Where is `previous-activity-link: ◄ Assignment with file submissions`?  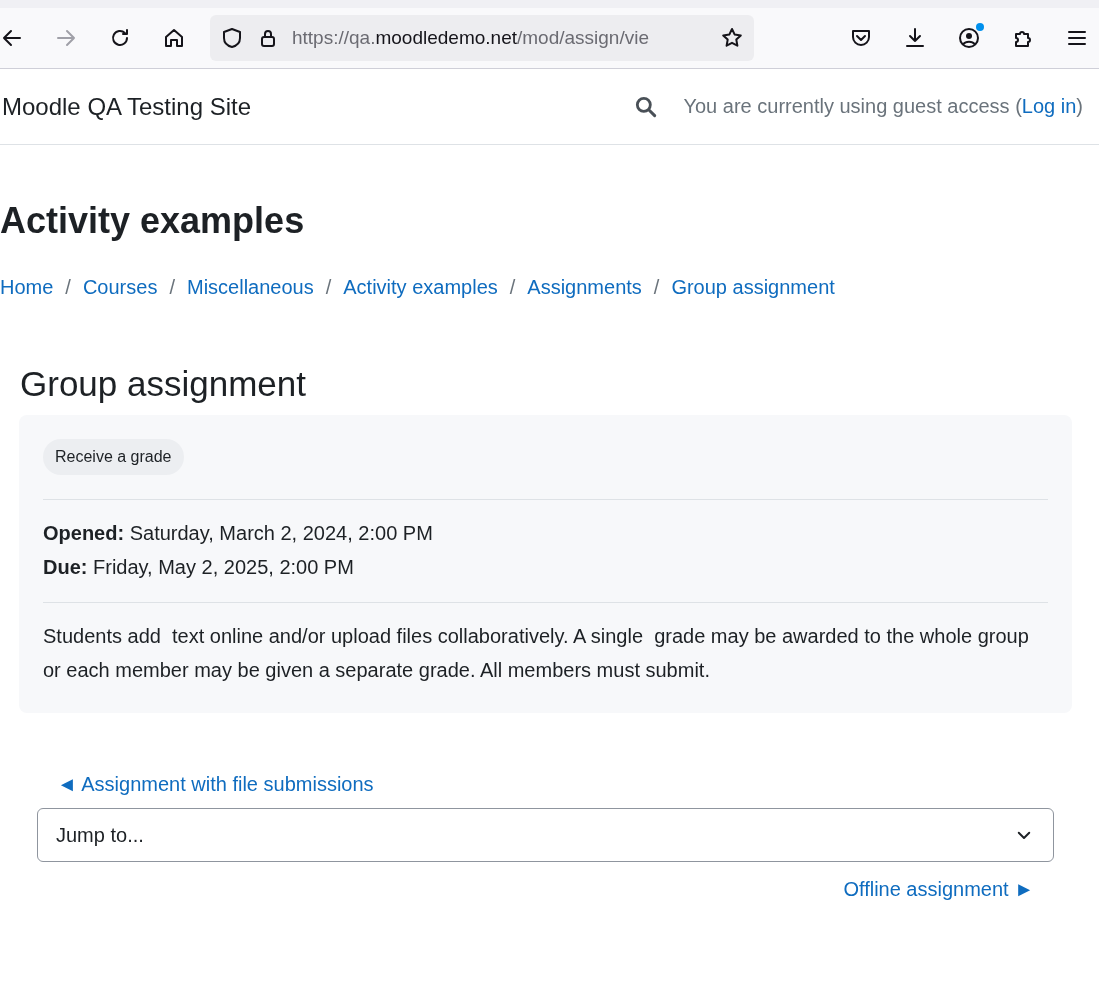 previous-activity-link: ◄ Assignment with file submissions is located at coordinates (215, 785).